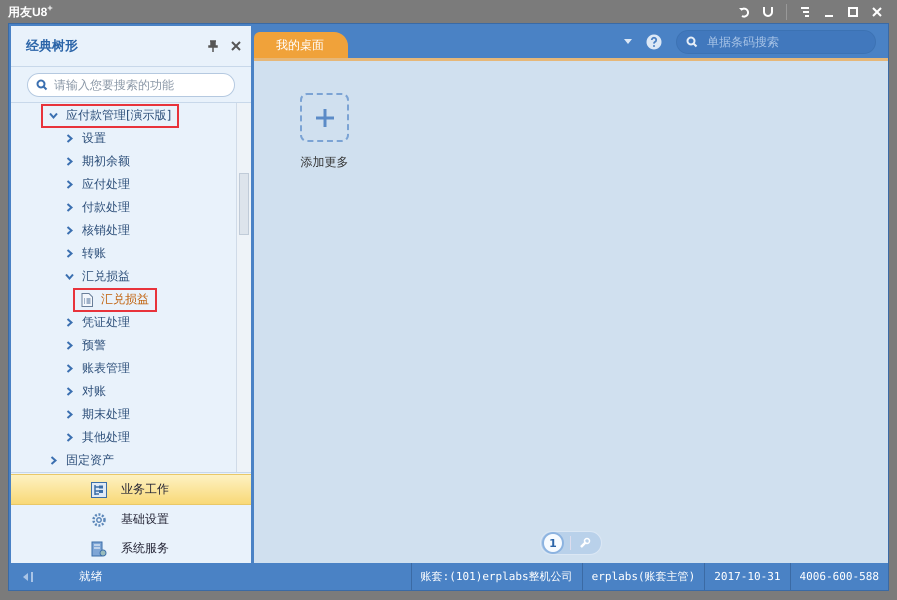 The width and height of the screenshot is (897, 600). What do you see at coordinates (243, 287) in the screenshot?
I see `scrollbar` at bounding box center [243, 287].